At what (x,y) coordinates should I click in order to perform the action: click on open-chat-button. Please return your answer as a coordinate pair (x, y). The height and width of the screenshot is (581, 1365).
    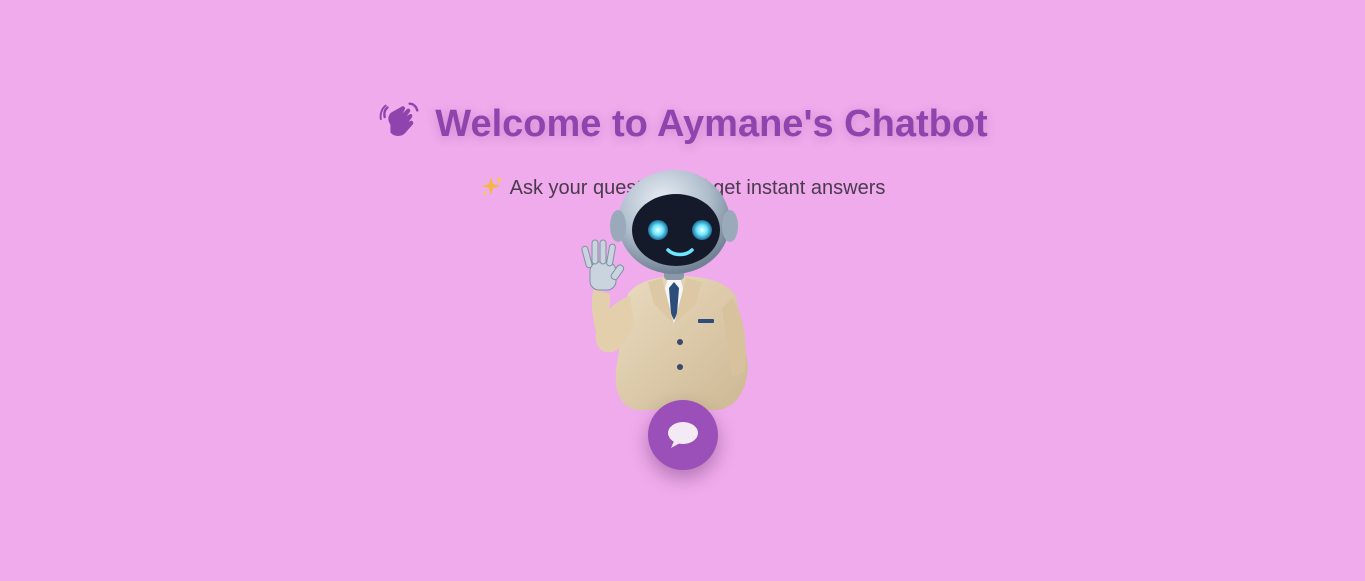
    Looking at the image, I should click on (683, 435).